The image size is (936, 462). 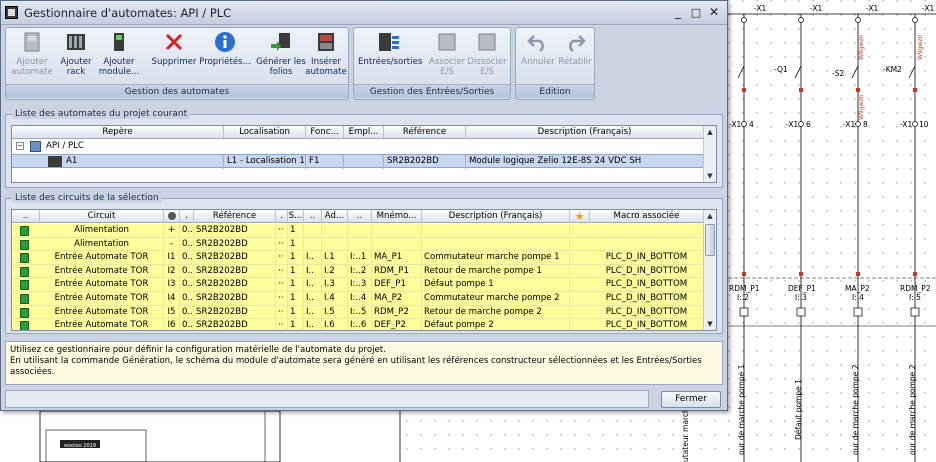 I want to click on plc-input-addr: I:.5, so click(x=915, y=297).